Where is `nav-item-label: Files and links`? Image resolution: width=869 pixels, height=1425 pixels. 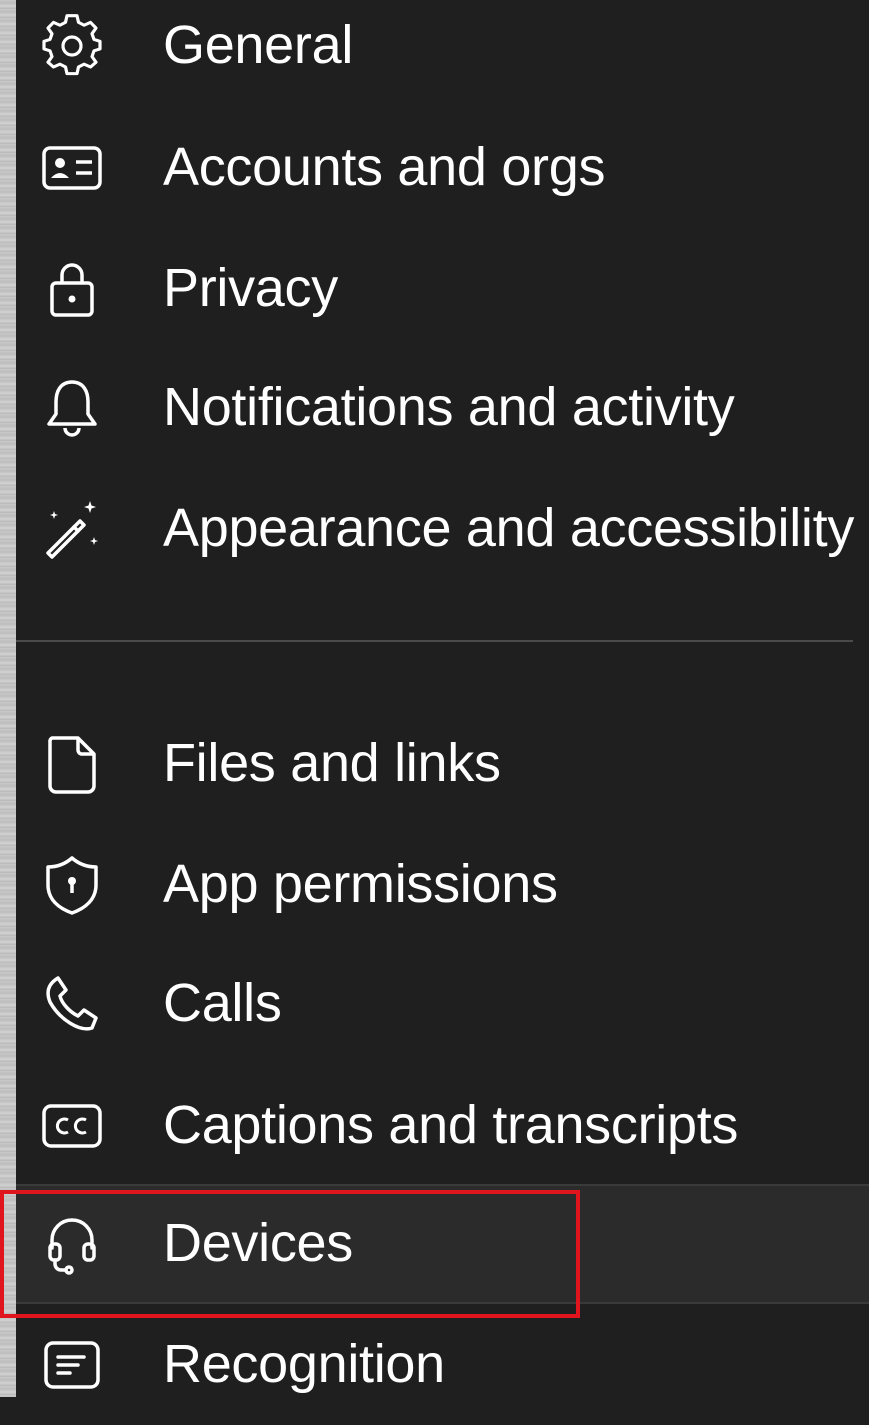 nav-item-label: Files and links is located at coordinates (332, 762).